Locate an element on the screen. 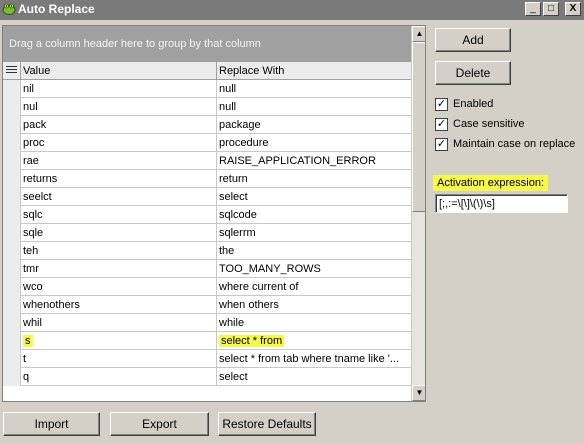 This screenshot has width=584, height=444. value-cell: seelct is located at coordinates (119, 197).